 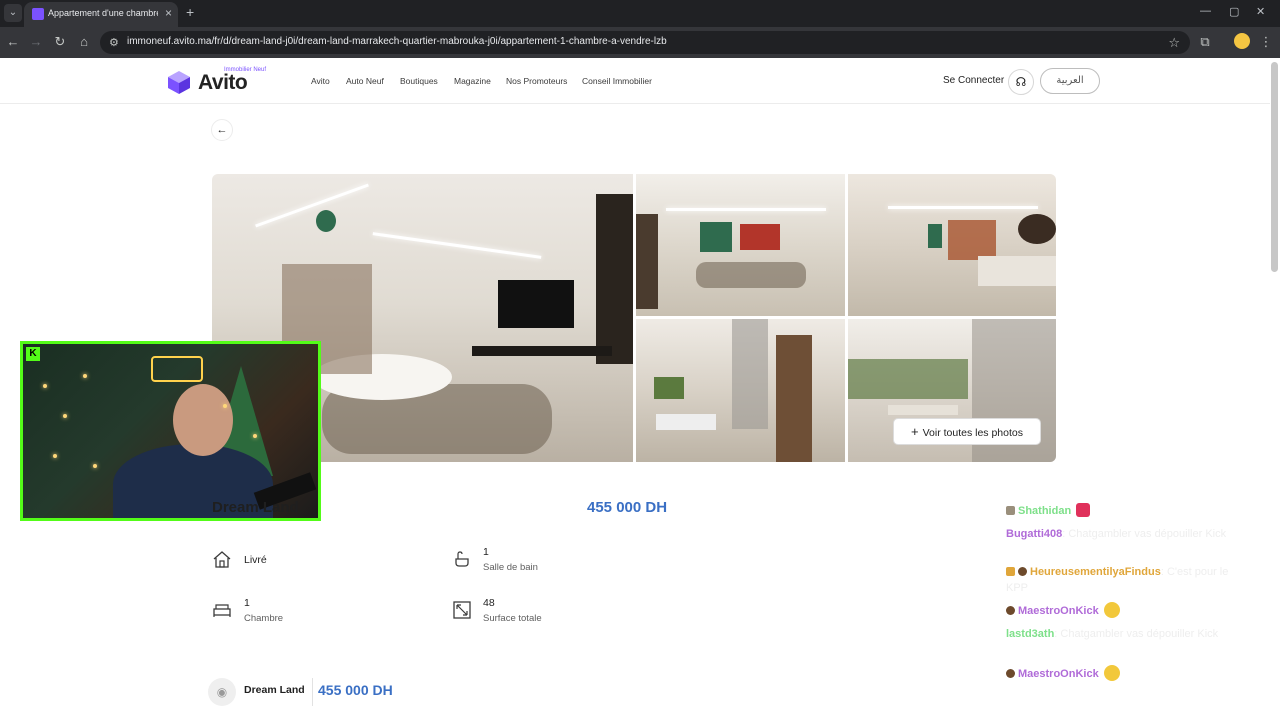 I want to click on sticky-title: Dream Land, so click(x=274, y=690).